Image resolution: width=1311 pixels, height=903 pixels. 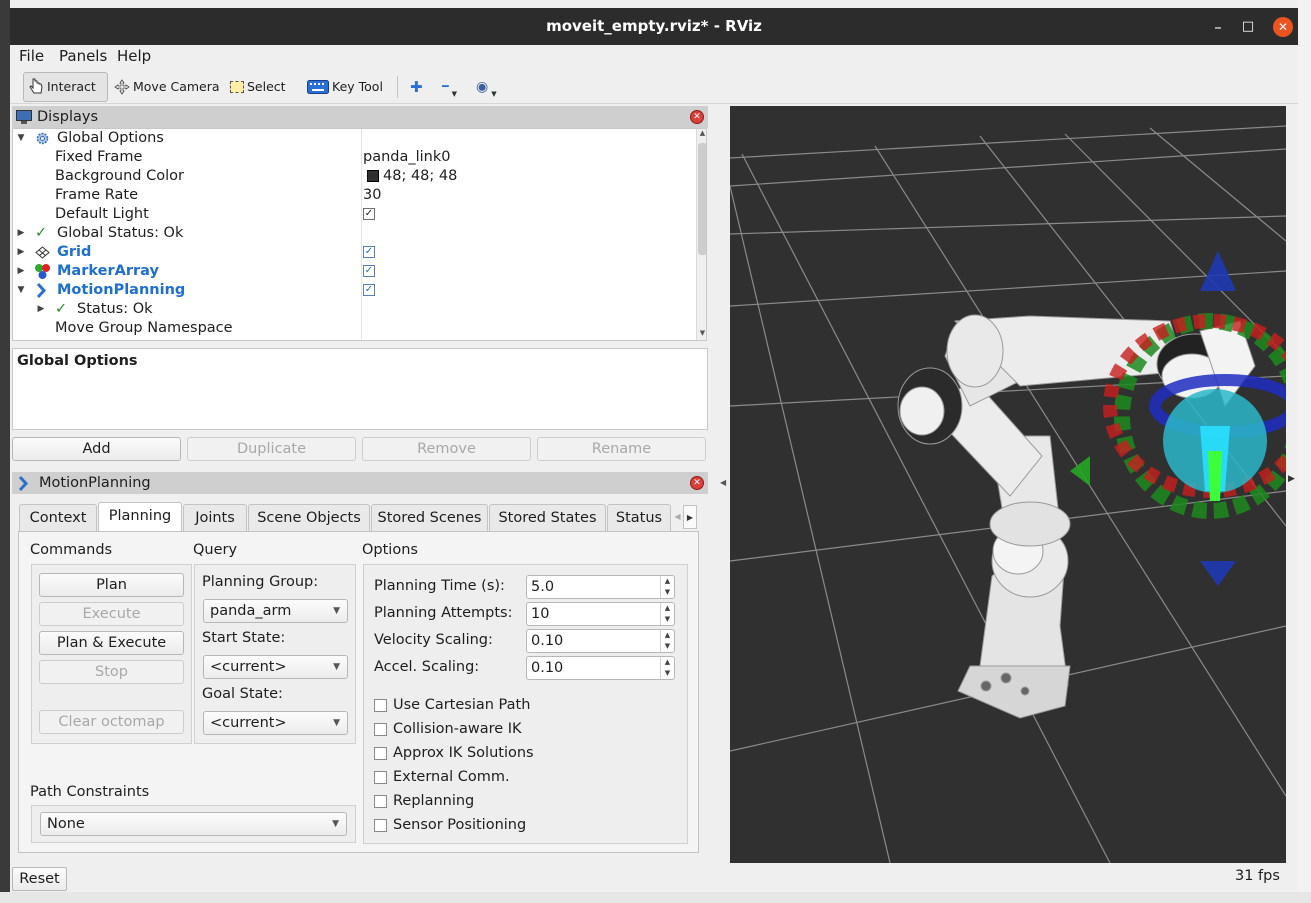 What do you see at coordinates (353, 176) in the screenshot?
I see `tree-row-background-color: Background Color 48; 48; 48` at bounding box center [353, 176].